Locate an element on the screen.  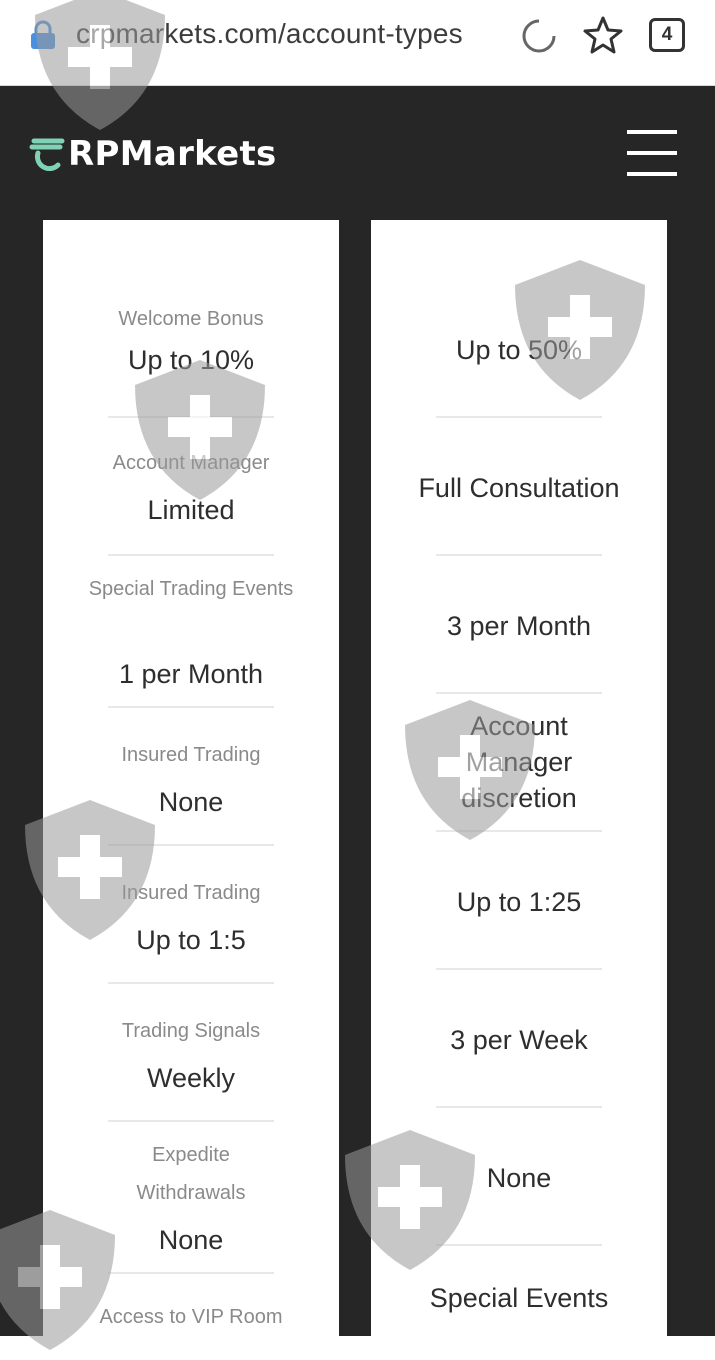
table-row: Expedite Withdrawals None is located at coordinates (191, 1198).